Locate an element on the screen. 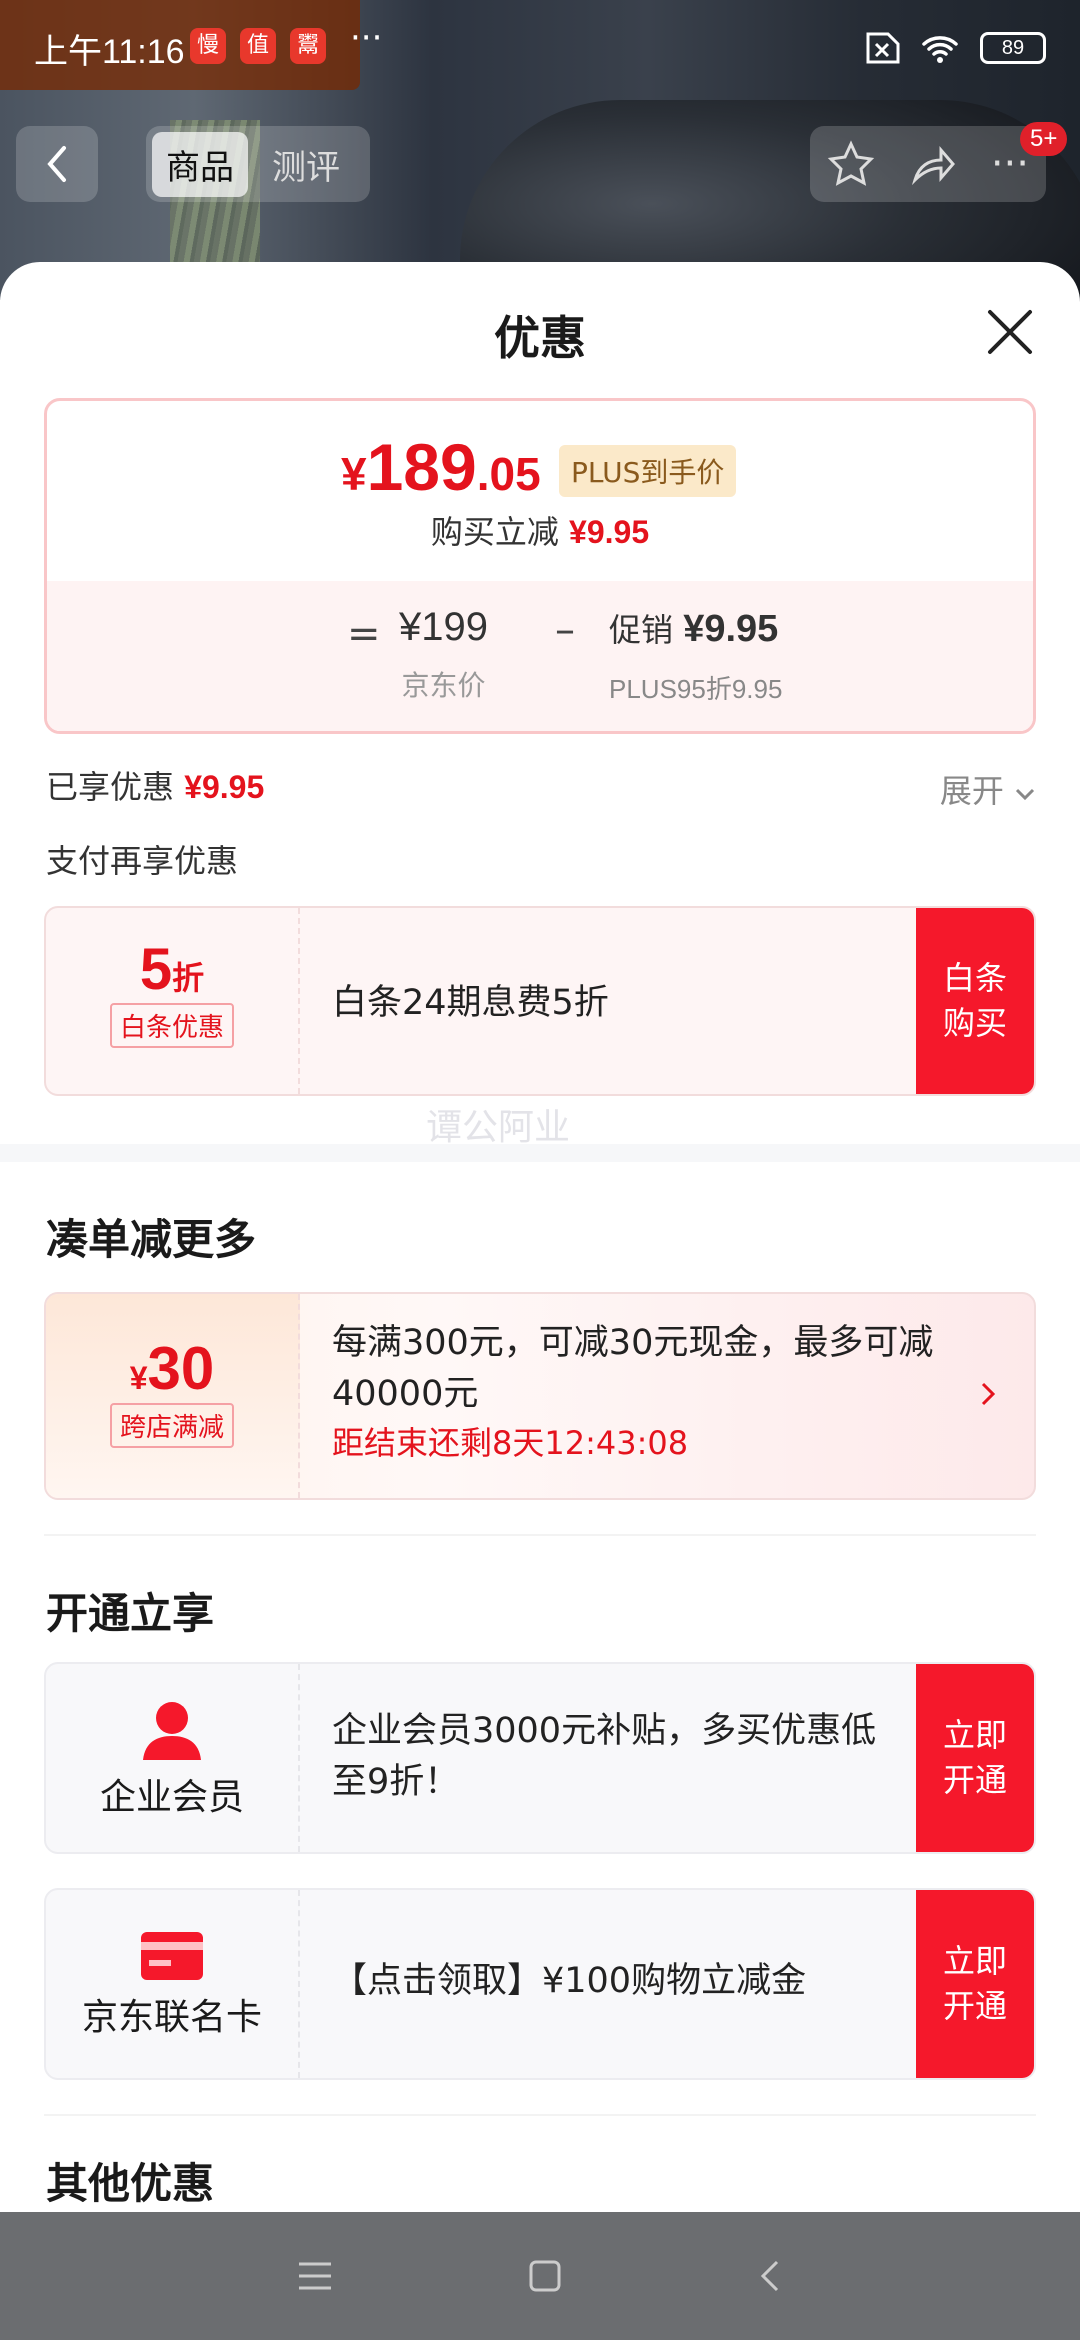 This screenshot has height=2340, width=1080. promo-block: 促销 ¥9.95 PLUS95折9.95 is located at coordinates (672, 655).